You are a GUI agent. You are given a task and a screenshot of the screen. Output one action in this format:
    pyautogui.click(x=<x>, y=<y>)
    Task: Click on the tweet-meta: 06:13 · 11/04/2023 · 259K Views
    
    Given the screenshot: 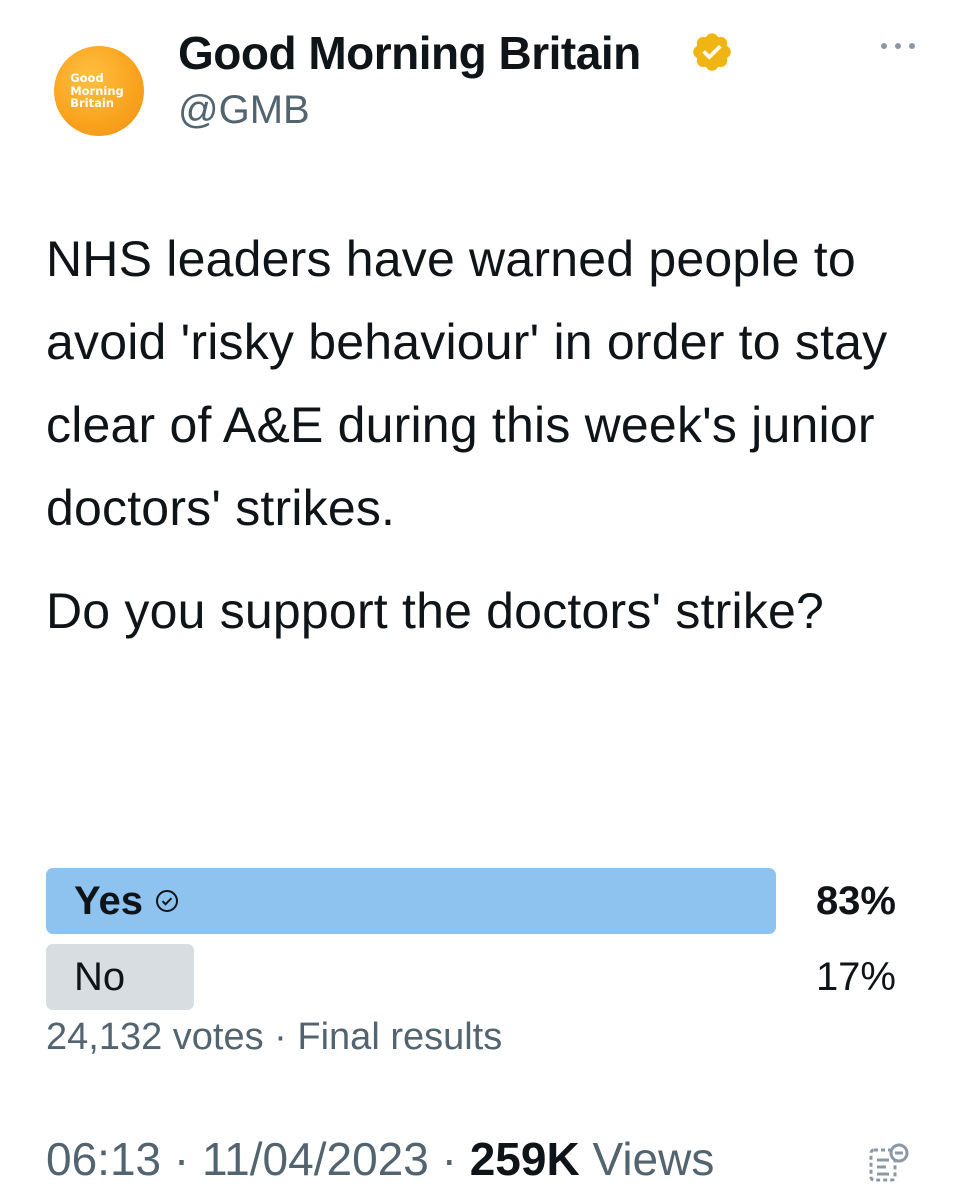 What is the action you would take?
    pyautogui.click(x=380, y=1159)
    